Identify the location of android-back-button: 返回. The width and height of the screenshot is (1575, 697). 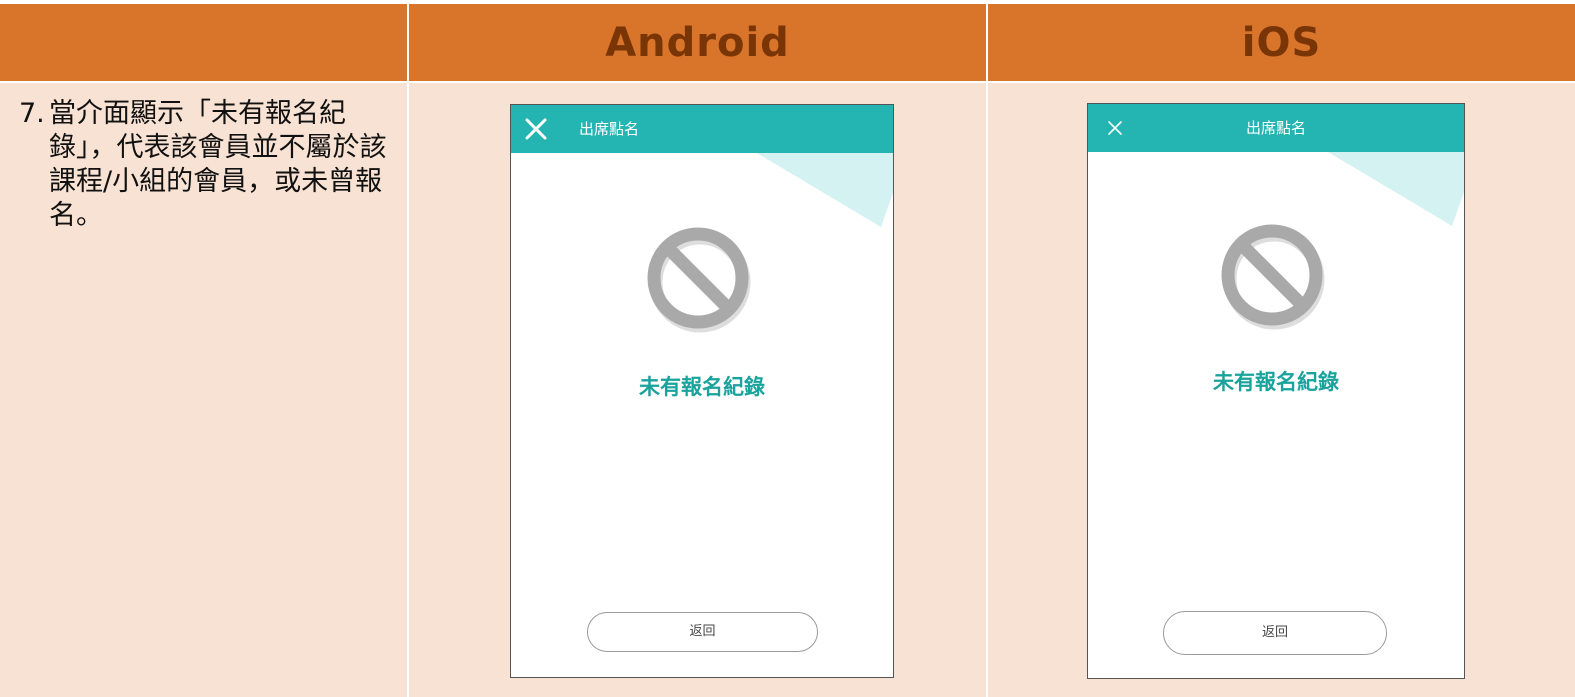
(702, 632).